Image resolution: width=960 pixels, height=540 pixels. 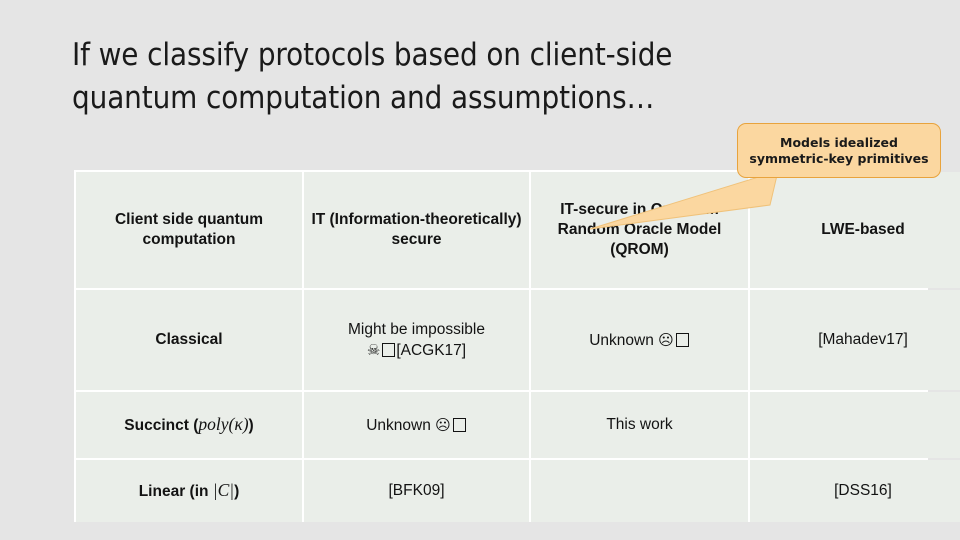 What do you see at coordinates (855, 425) in the screenshot?
I see `cell-succinct-lwe` at bounding box center [855, 425].